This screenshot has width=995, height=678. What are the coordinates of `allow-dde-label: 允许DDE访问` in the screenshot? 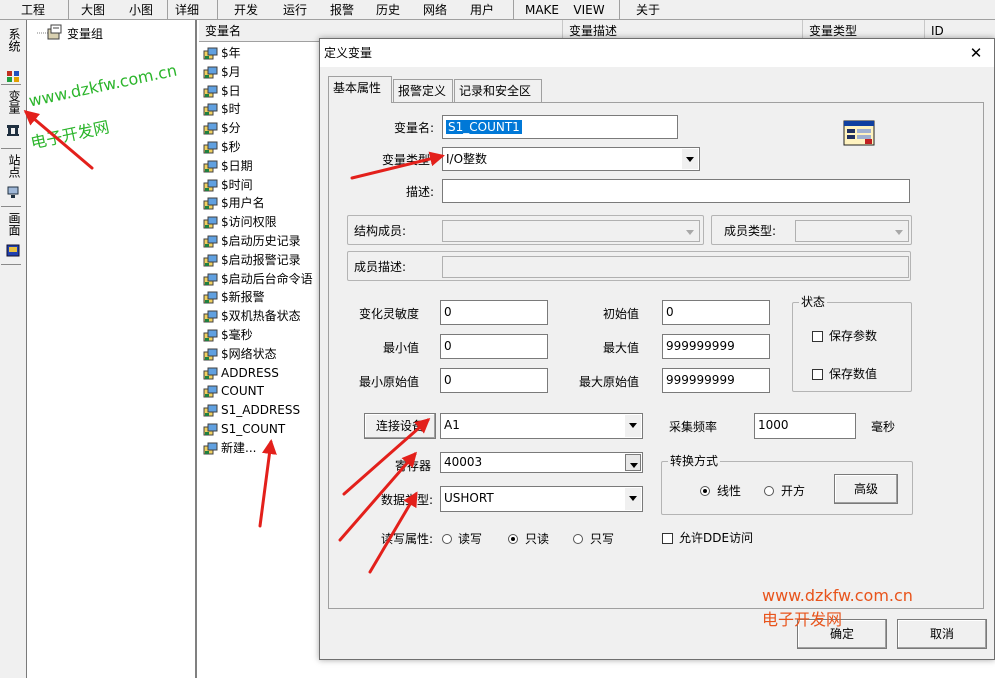 It's located at (716, 538).